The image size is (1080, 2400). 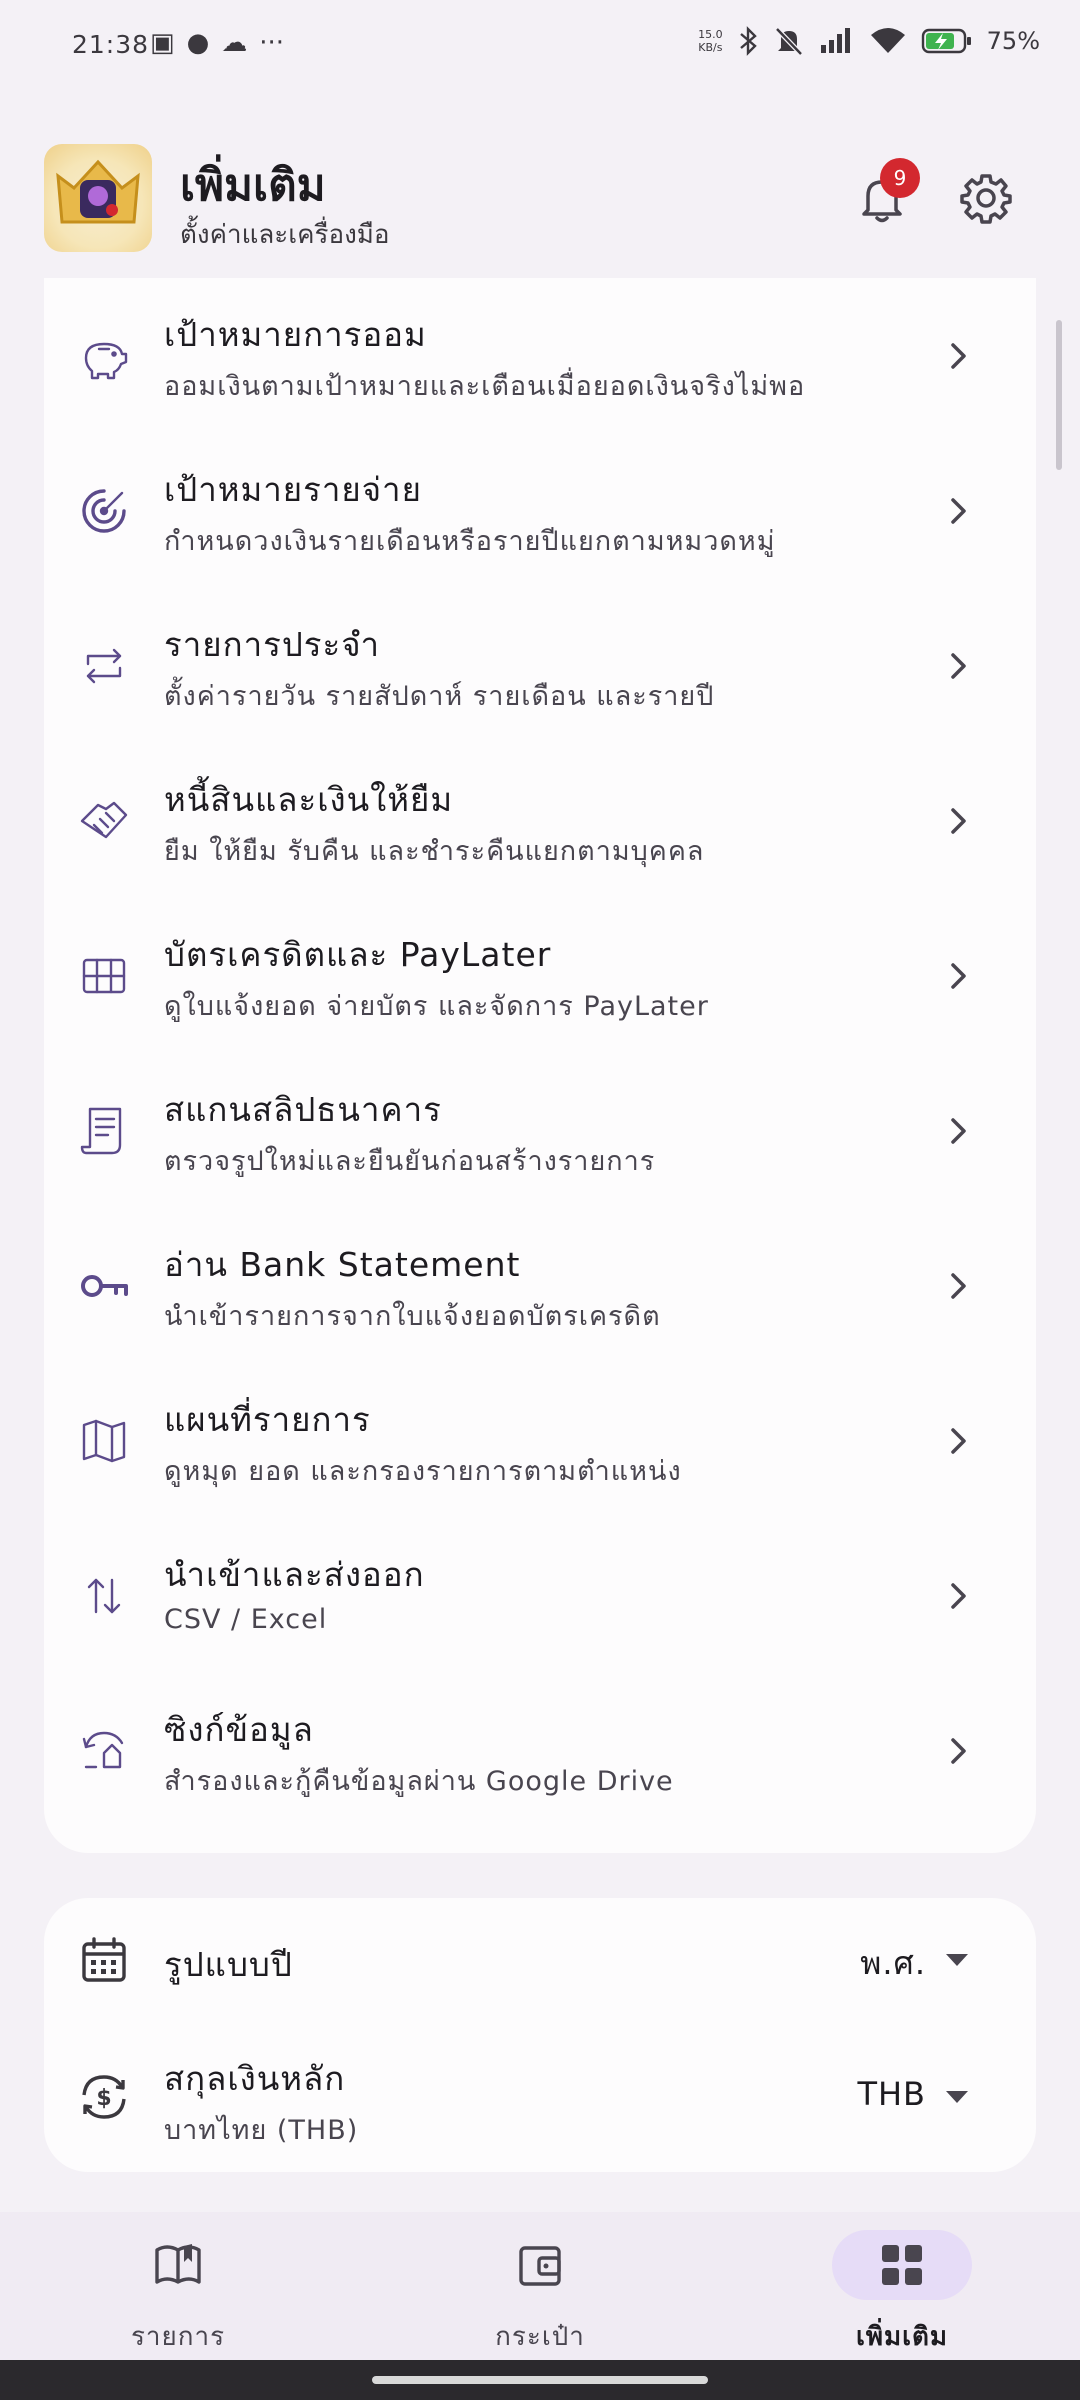 I want to click on gesture-bar, so click(x=540, y=2380).